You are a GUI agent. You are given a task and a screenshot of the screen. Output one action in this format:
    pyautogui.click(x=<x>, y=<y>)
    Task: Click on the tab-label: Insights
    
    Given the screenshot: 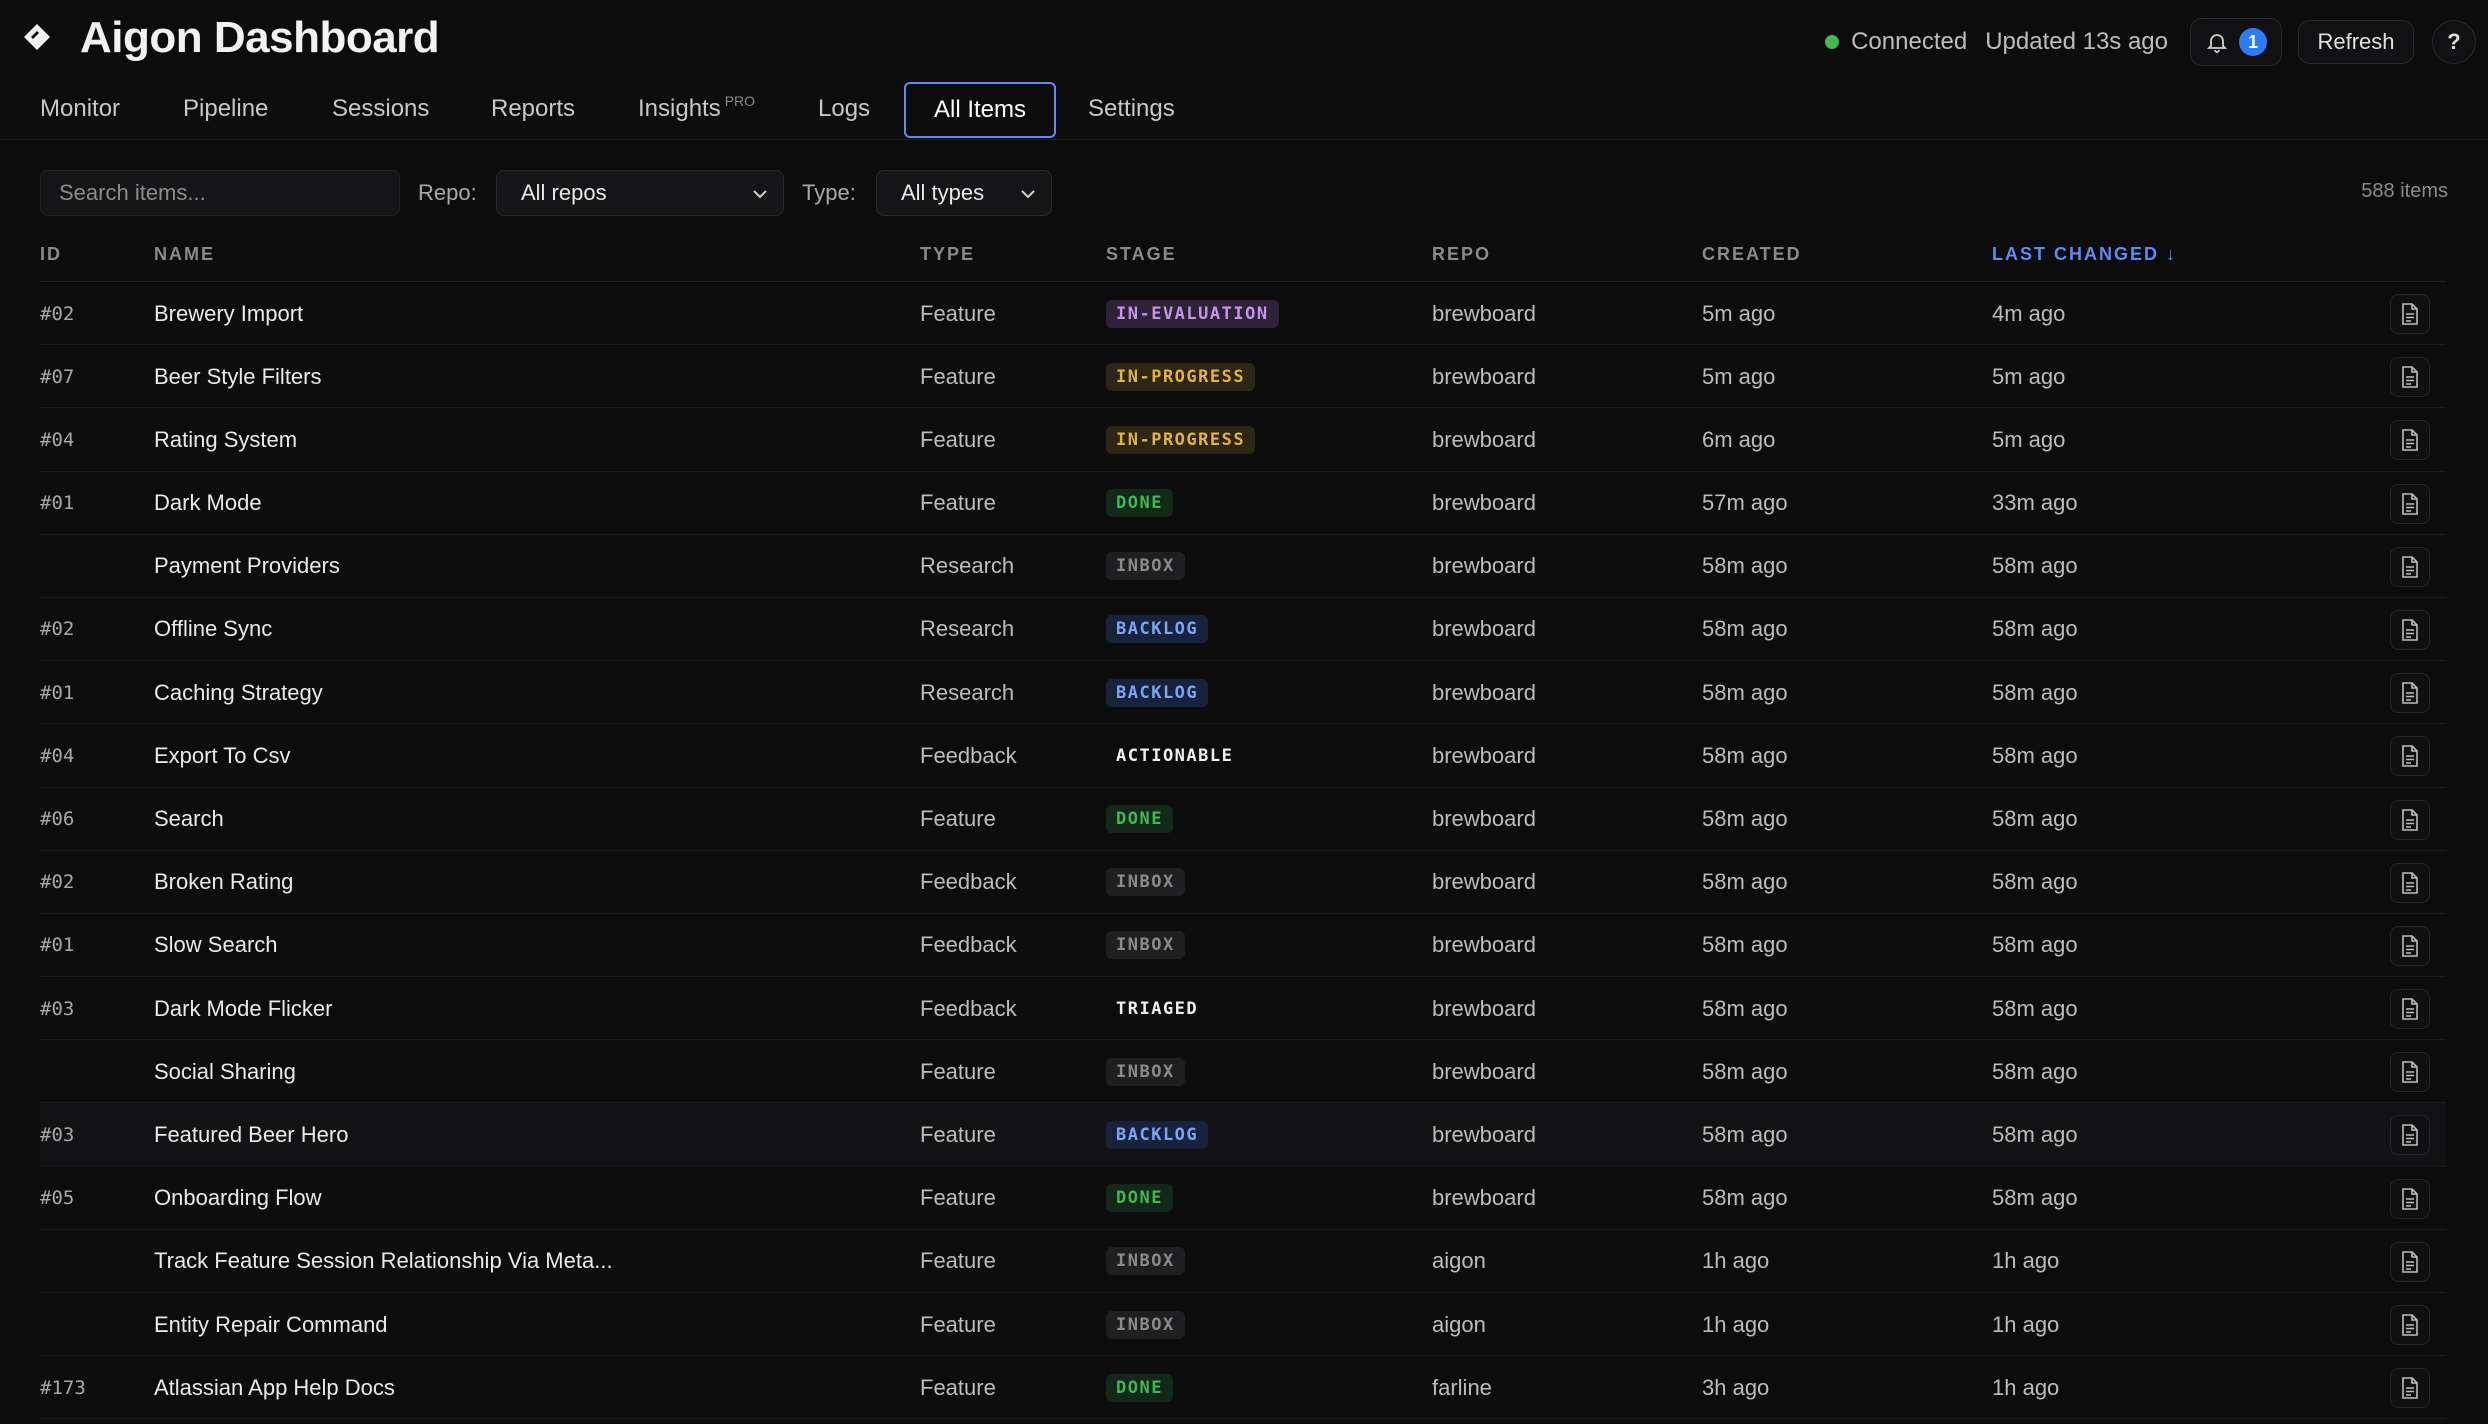 What is the action you would take?
    pyautogui.click(x=679, y=108)
    